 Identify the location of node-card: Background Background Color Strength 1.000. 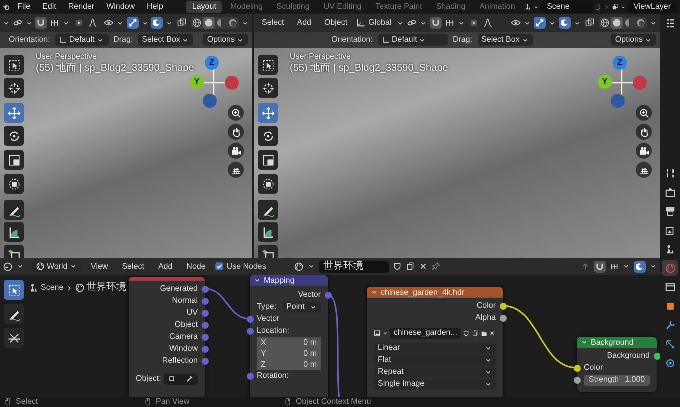
(617, 364).